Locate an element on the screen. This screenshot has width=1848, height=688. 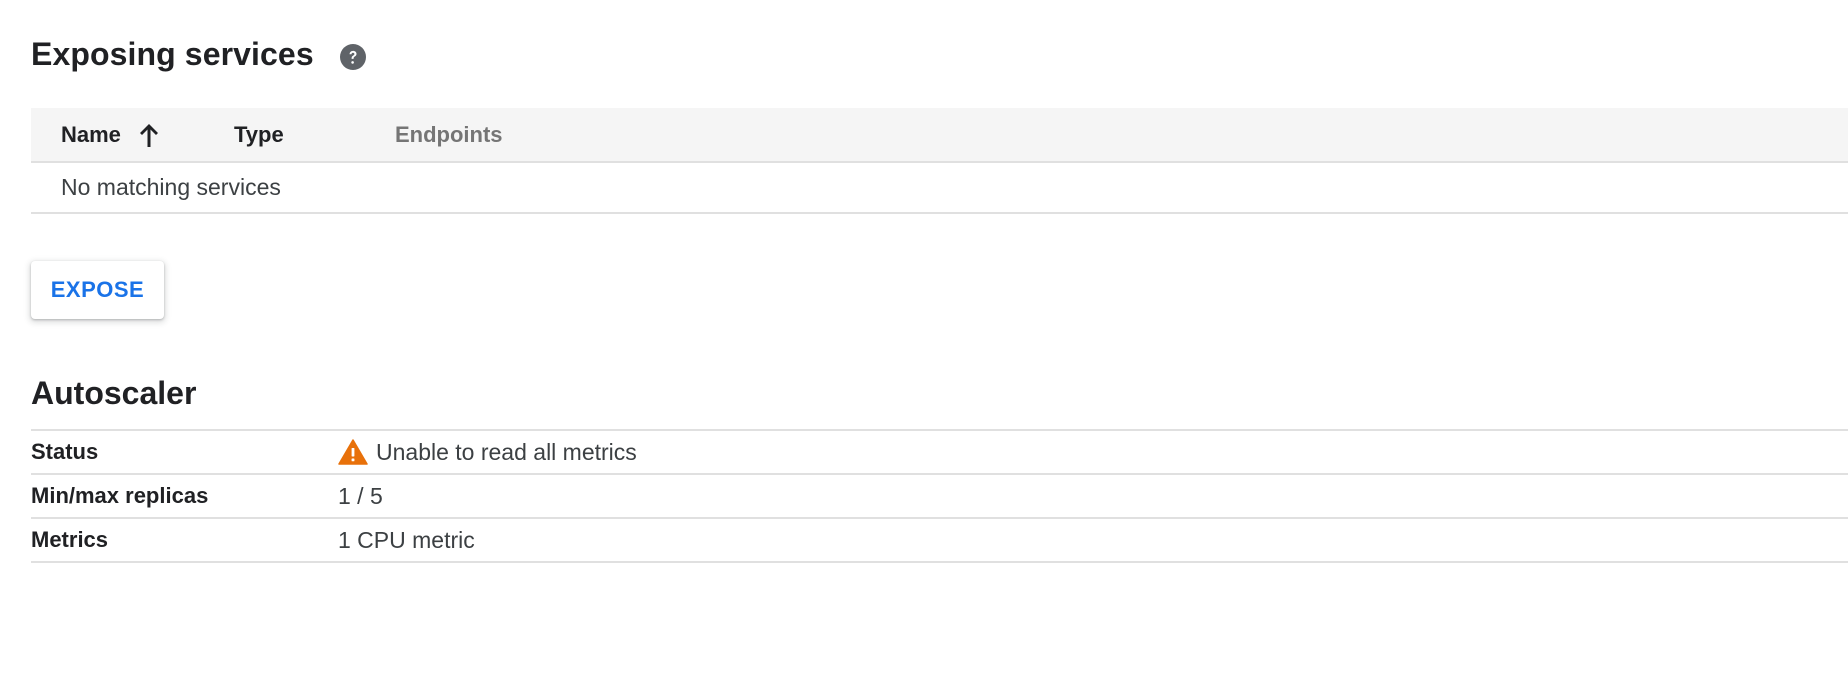
autoscaler-row-status: Status Unable to read all metrics is located at coordinates (939, 453).